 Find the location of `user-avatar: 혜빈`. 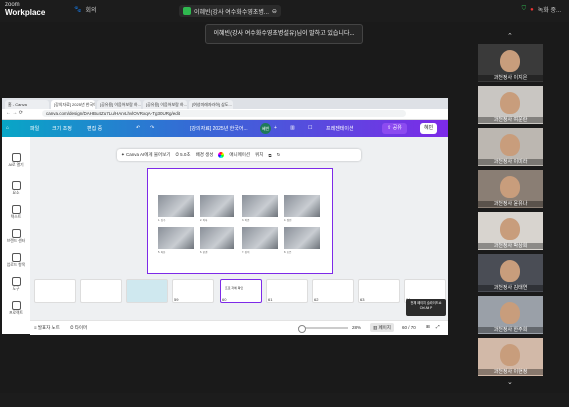

user-avatar: 혜빈 is located at coordinates (265, 128).